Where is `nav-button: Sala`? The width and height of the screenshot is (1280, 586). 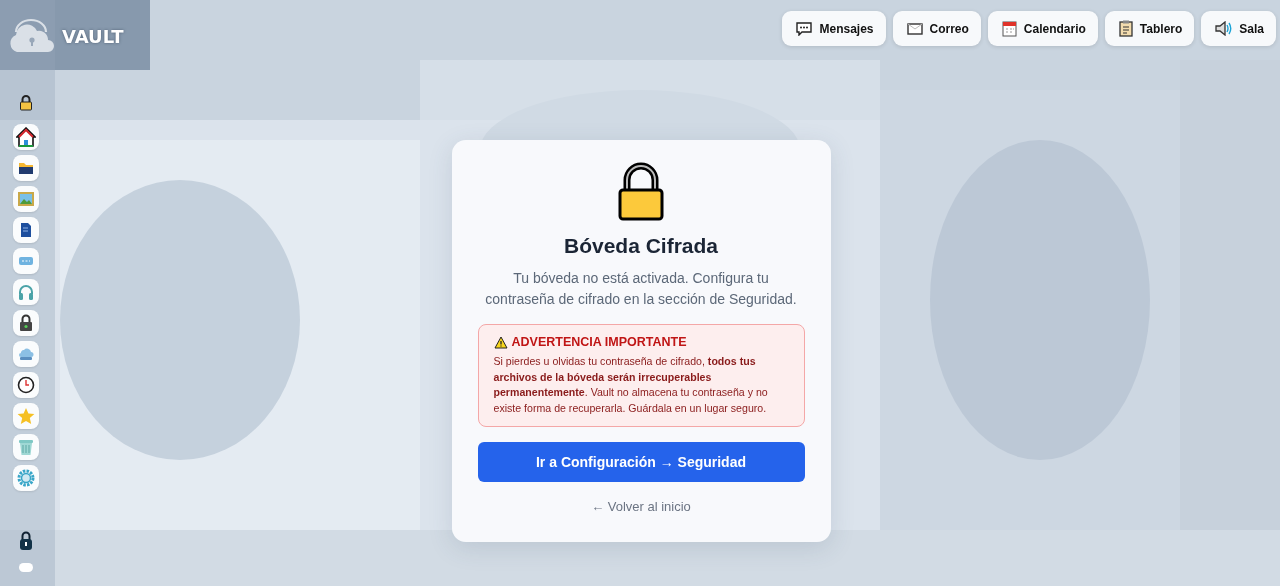 nav-button: Sala is located at coordinates (1238, 28).